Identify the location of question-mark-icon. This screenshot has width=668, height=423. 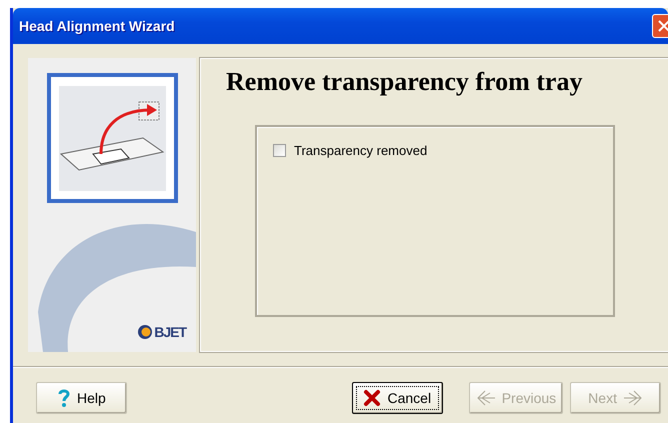
(64, 398).